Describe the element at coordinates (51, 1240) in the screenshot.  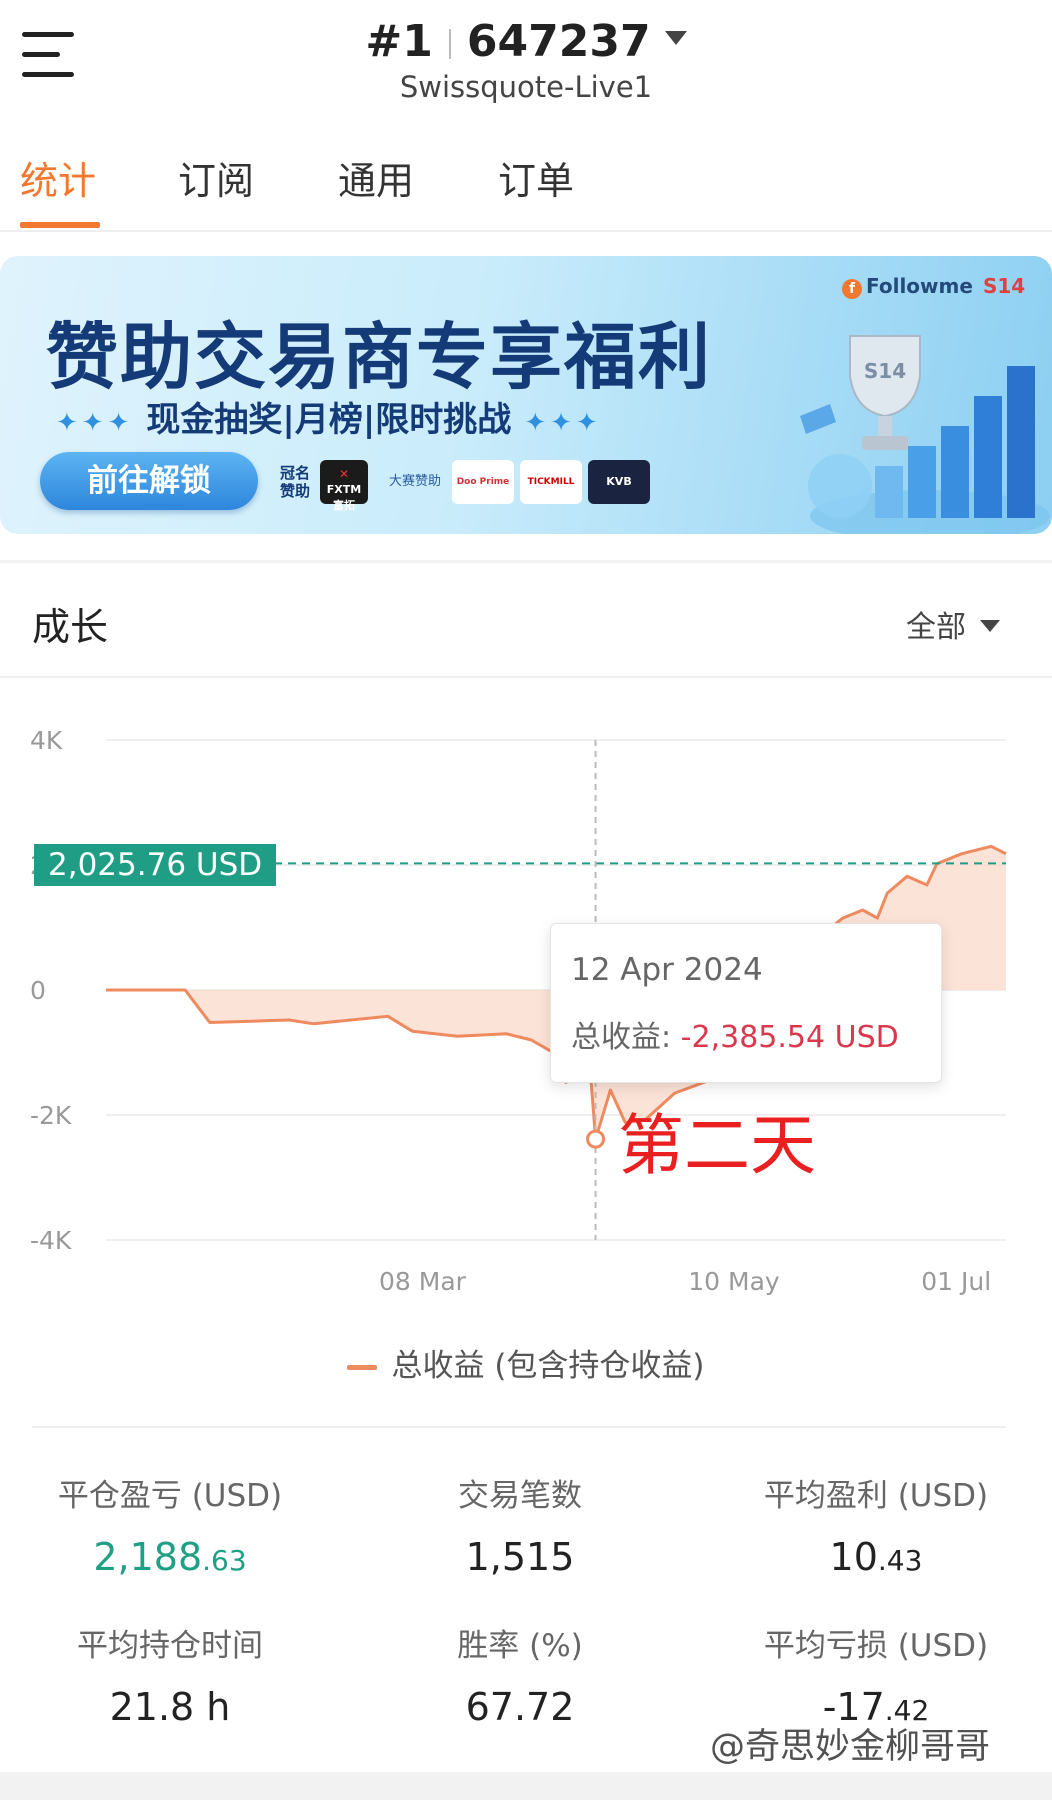
I see `y-tick-label: -4K` at that location.